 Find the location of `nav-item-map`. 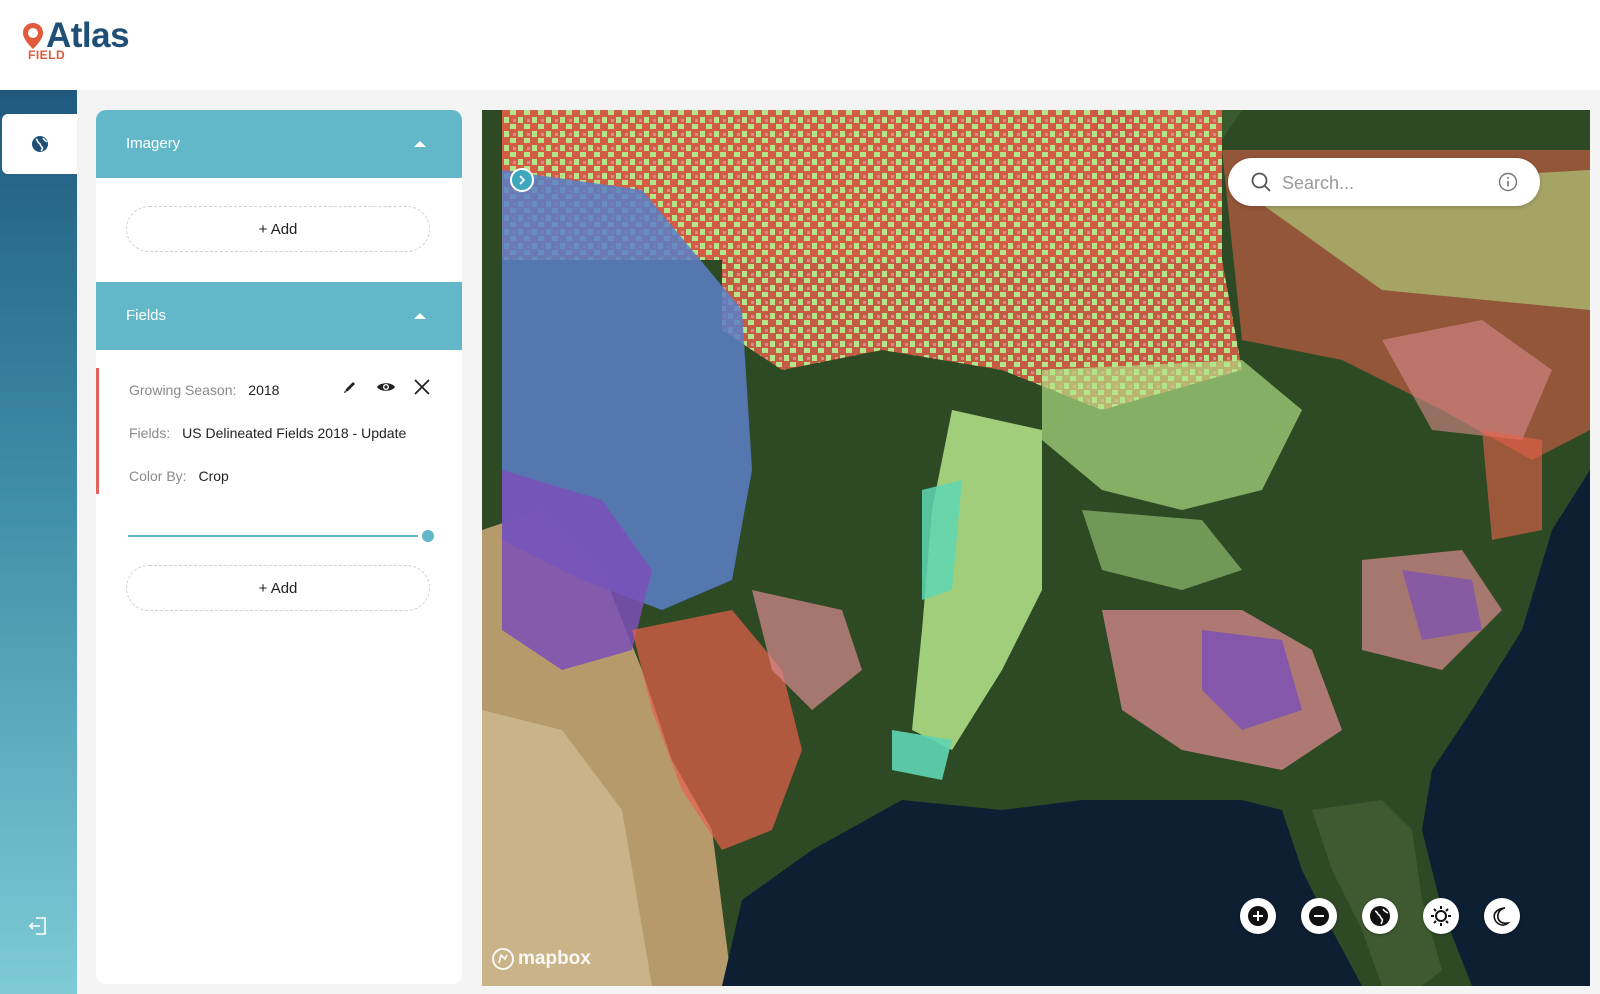

nav-item-map is located at coordinates (39, 144).